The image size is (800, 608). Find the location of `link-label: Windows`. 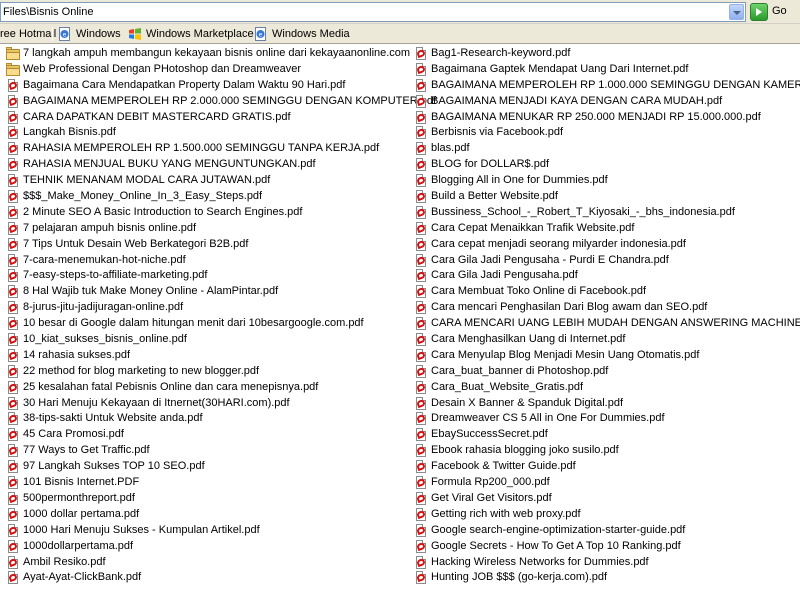

link-label: Windows is located at coordinates (98, 34).